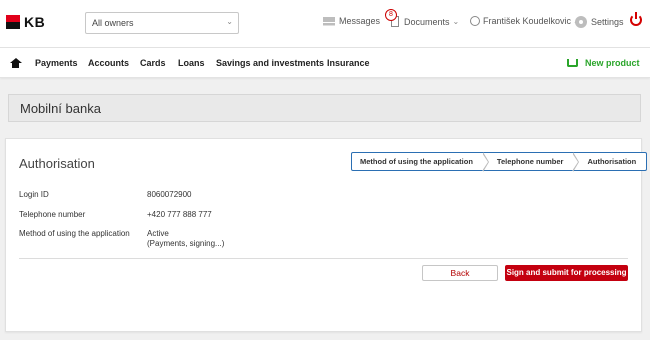 Image resolution: width=650 pixels, height=340 pixels. Describe the element at coordinates (179, 214) in the screenshot. I see `telephone-value: +420 777 888 777` at that location.